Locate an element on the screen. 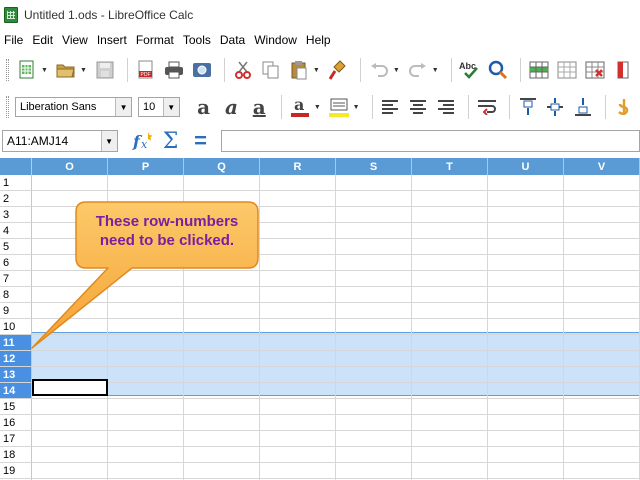 The image size is (640, 480). function-wizard-icon: fx is located at coordinates (143, 141).